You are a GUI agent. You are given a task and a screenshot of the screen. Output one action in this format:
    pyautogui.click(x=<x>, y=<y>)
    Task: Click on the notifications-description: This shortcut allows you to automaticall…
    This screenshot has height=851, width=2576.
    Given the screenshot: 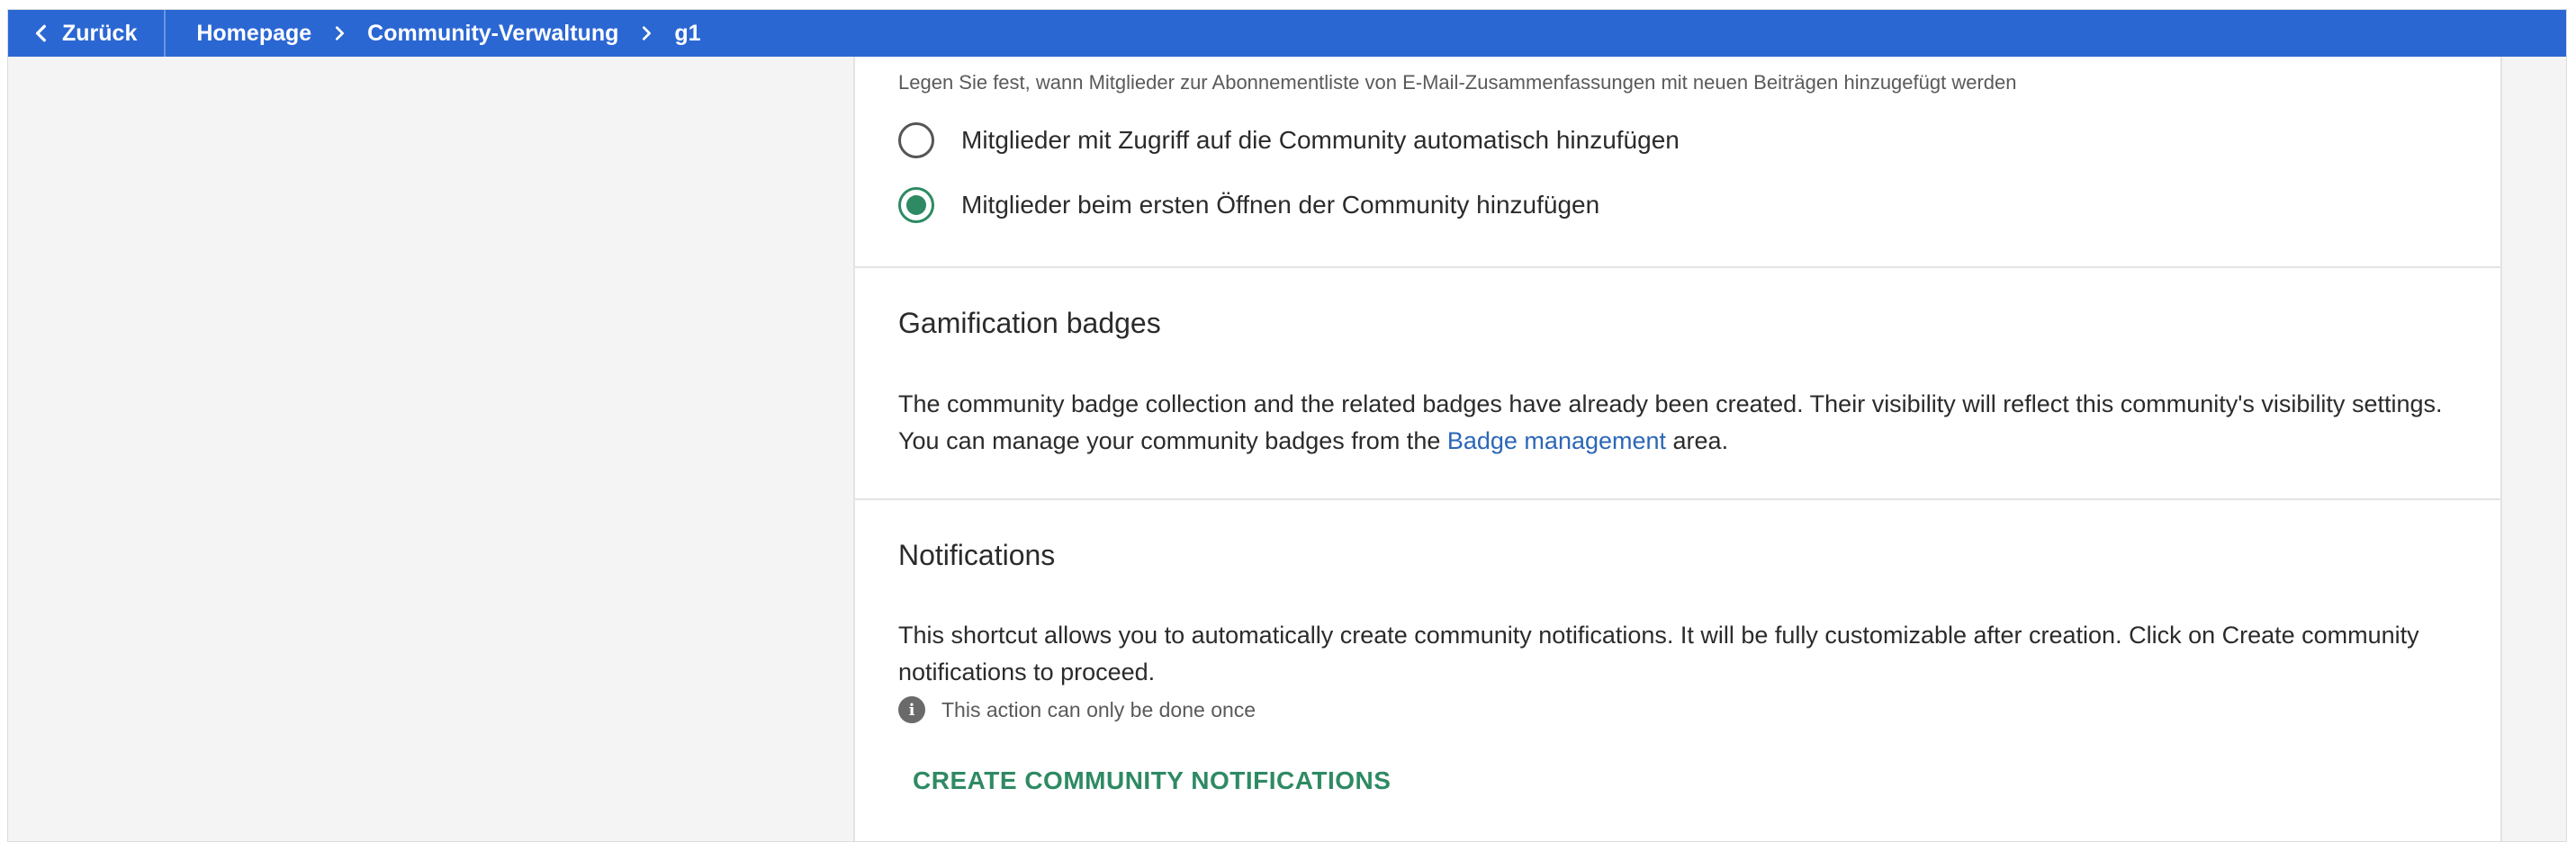 What is the action you would take?
    pyautogui.click(x=1658, y=653)
    